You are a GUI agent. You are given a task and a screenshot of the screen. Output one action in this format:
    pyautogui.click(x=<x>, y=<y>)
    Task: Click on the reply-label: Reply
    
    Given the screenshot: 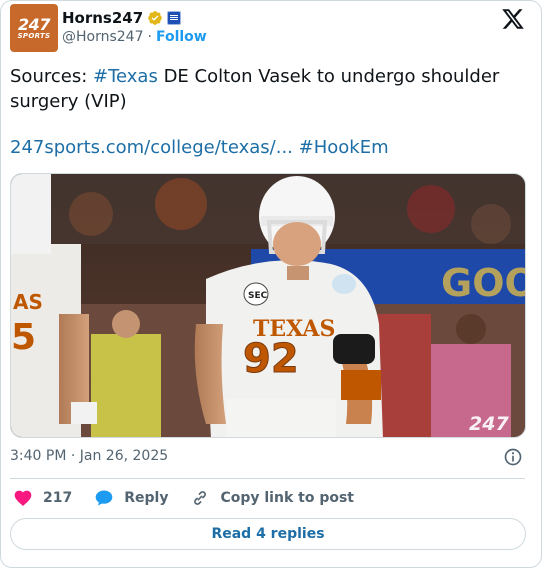 What is the action you would take?
    pyautogui.click(x=146, y=498)
    